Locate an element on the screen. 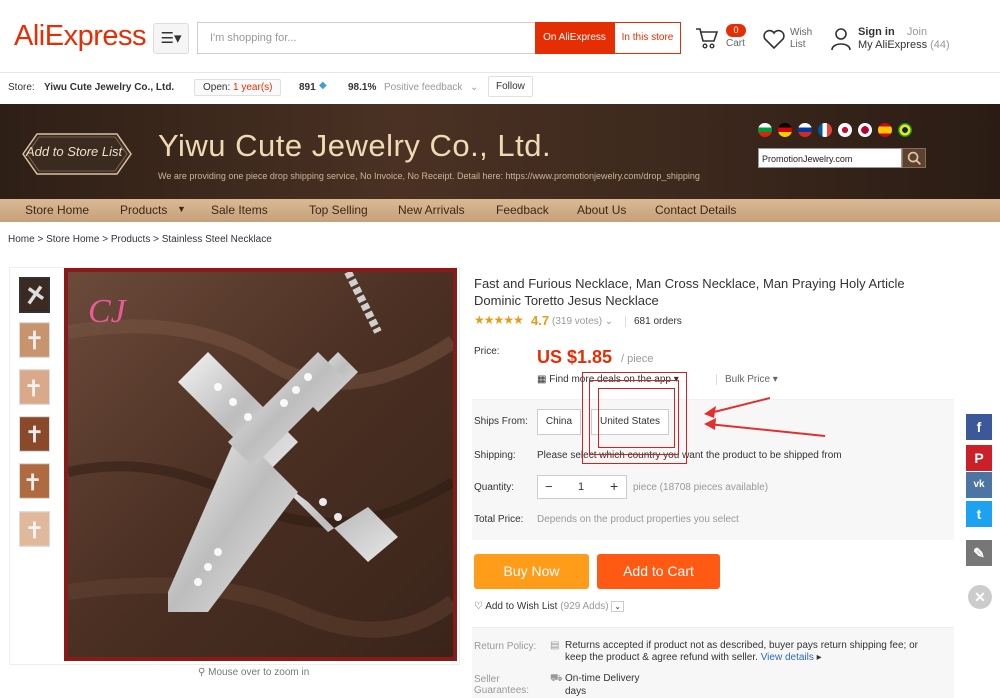 This screenshot has height=698, width=1000. bulk-price-text: Bulk Price is located at coordinates (748, 379).